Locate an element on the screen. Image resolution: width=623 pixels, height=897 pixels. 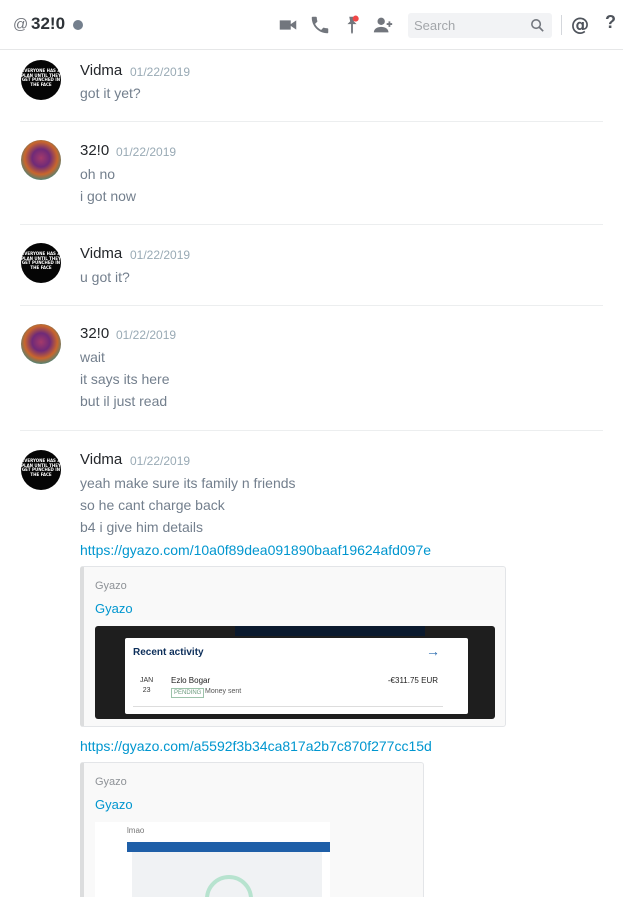
header-divider is located at coordinates (561, 25).